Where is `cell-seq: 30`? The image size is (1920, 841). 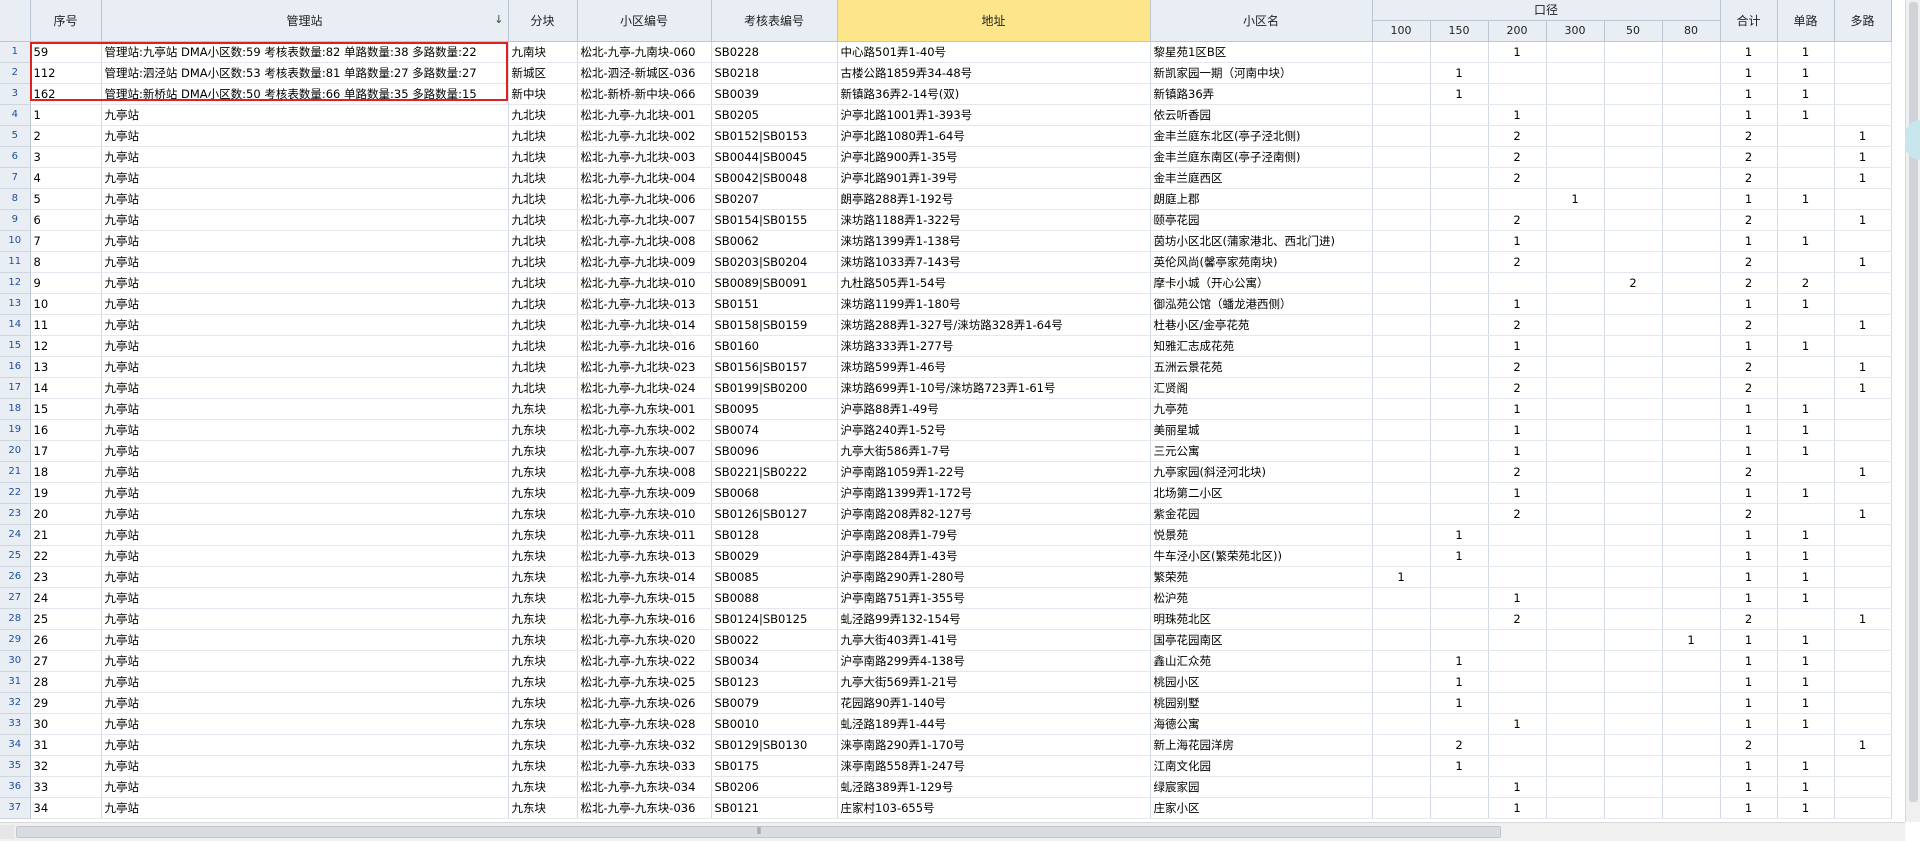
cell-seq: 30 is located at coordinates (66, 724).